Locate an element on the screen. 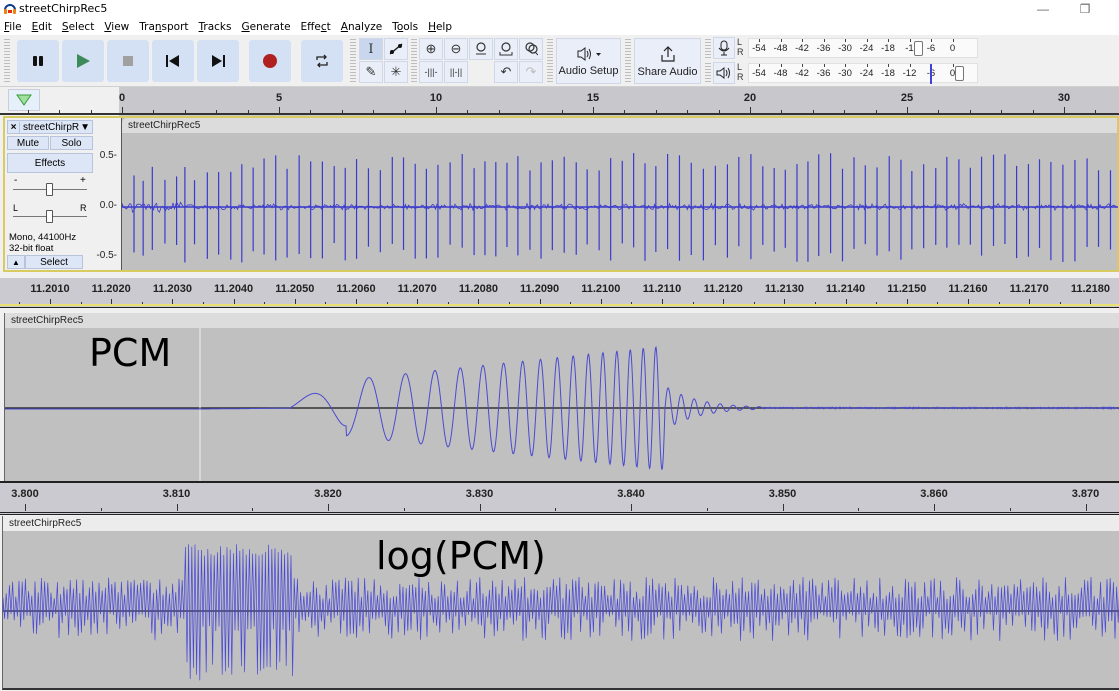 This screenshot has width=1119, height=691. recording-meter: L R -54 -48 -42 -36 -30 -24 -18 -1 -6 0 is located at coordinates (862, 48).